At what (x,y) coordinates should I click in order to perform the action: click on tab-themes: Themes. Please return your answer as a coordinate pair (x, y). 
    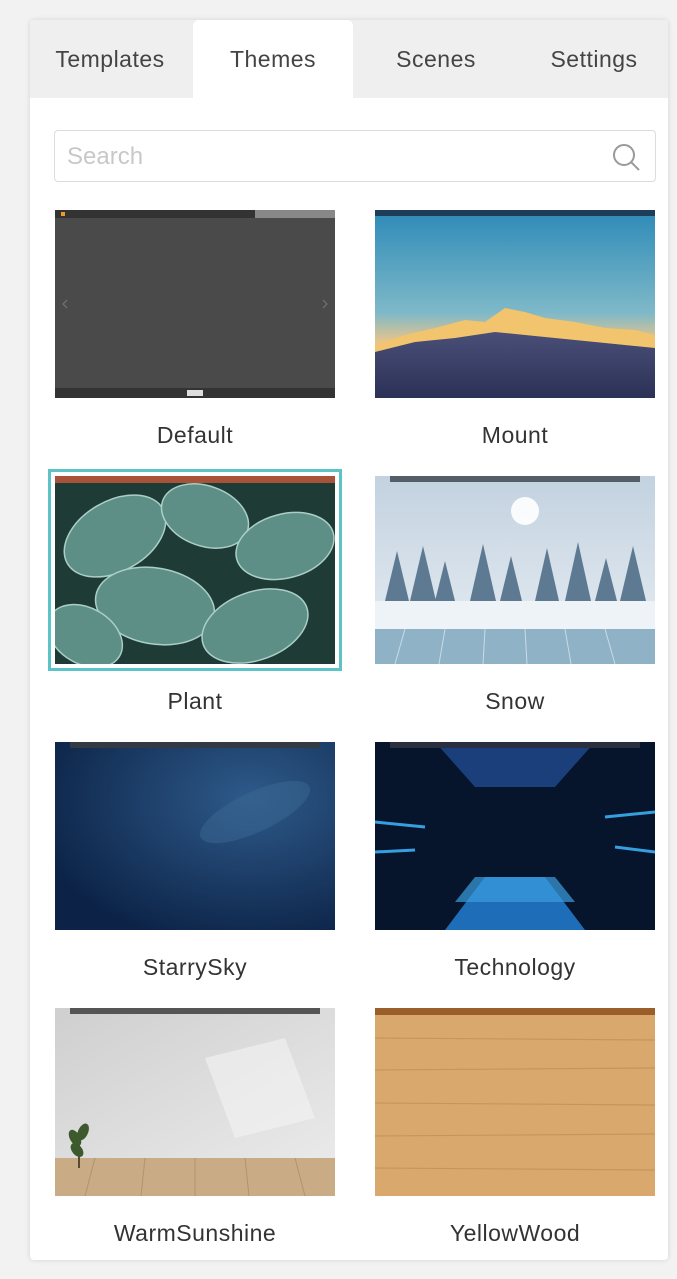
    Looking at the image, I should click on (273, 59).